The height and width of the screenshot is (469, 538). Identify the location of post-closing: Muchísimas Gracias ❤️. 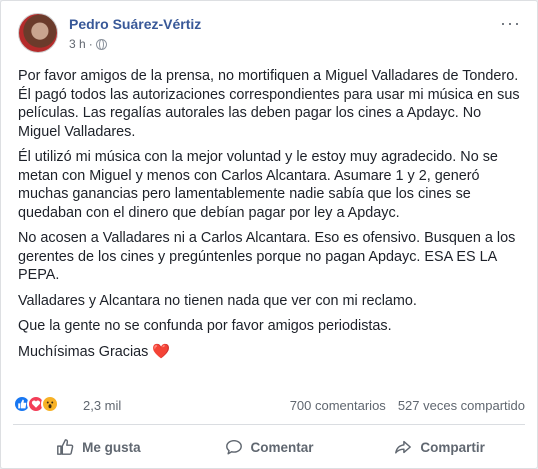
(272, 352).